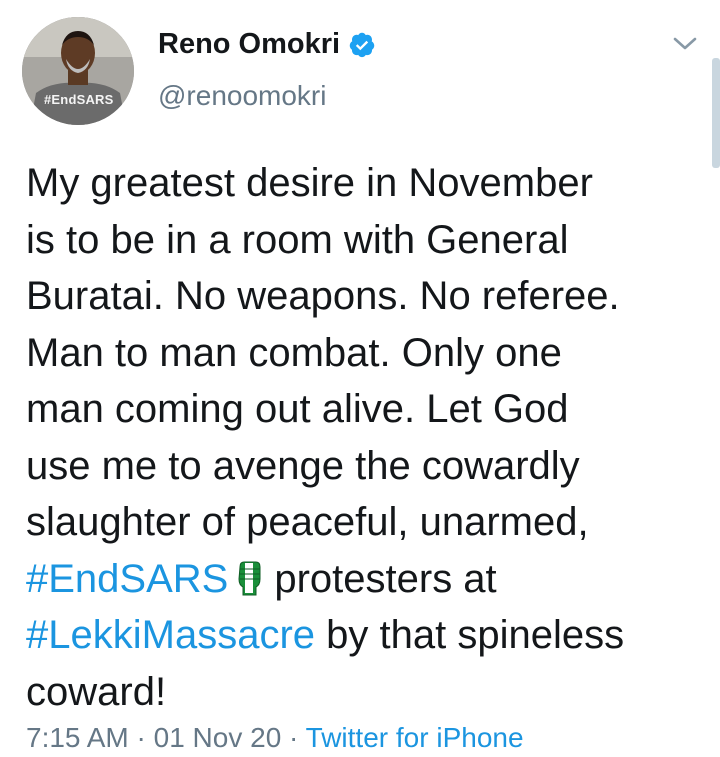 The image size is (720, 757). What do you see at coordinates (685, 44) in the screenshot?
I see `chevron-down-icon` at bounding box center [685, 44].